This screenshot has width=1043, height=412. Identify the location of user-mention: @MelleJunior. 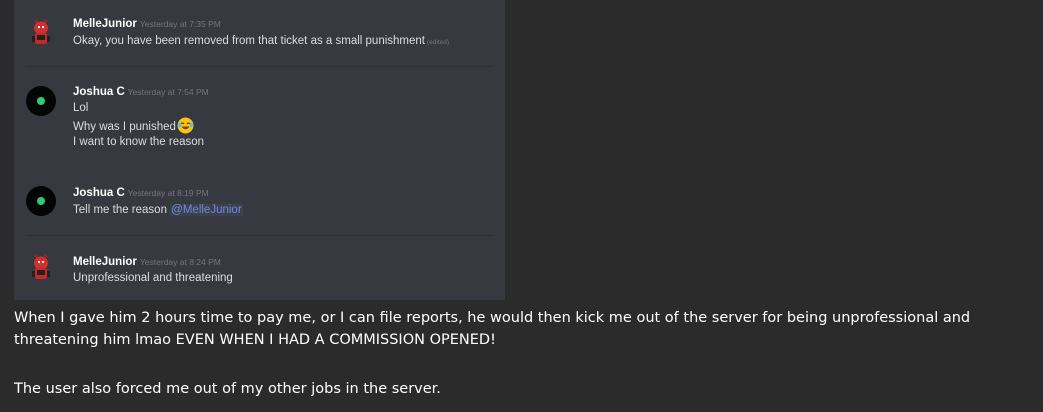
(206, 210).